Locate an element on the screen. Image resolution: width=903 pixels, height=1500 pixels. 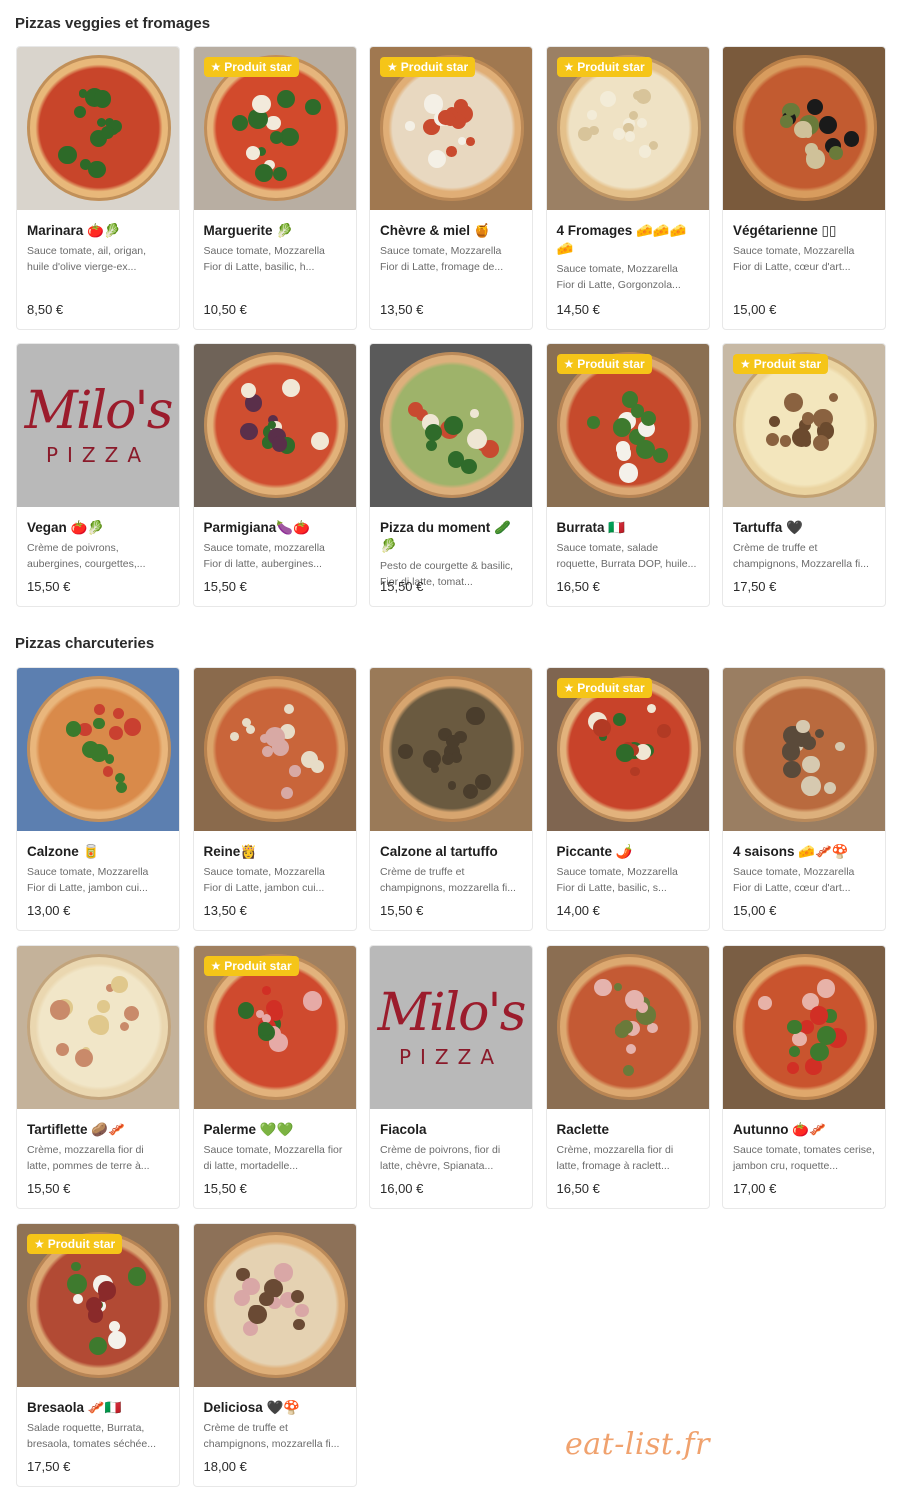
pizza-price: 16,50 € is located at coordinates (578, 1188).